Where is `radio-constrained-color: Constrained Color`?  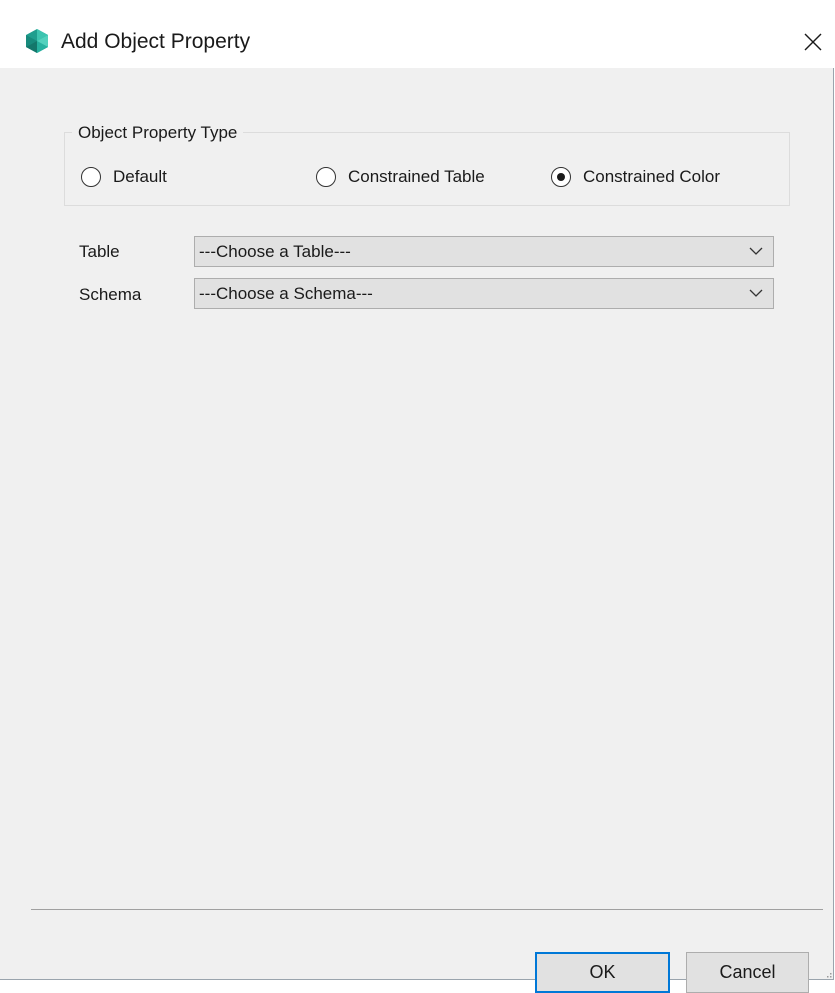
radio-constrained-color: Constrained Color is located at coordinates (635, 177).